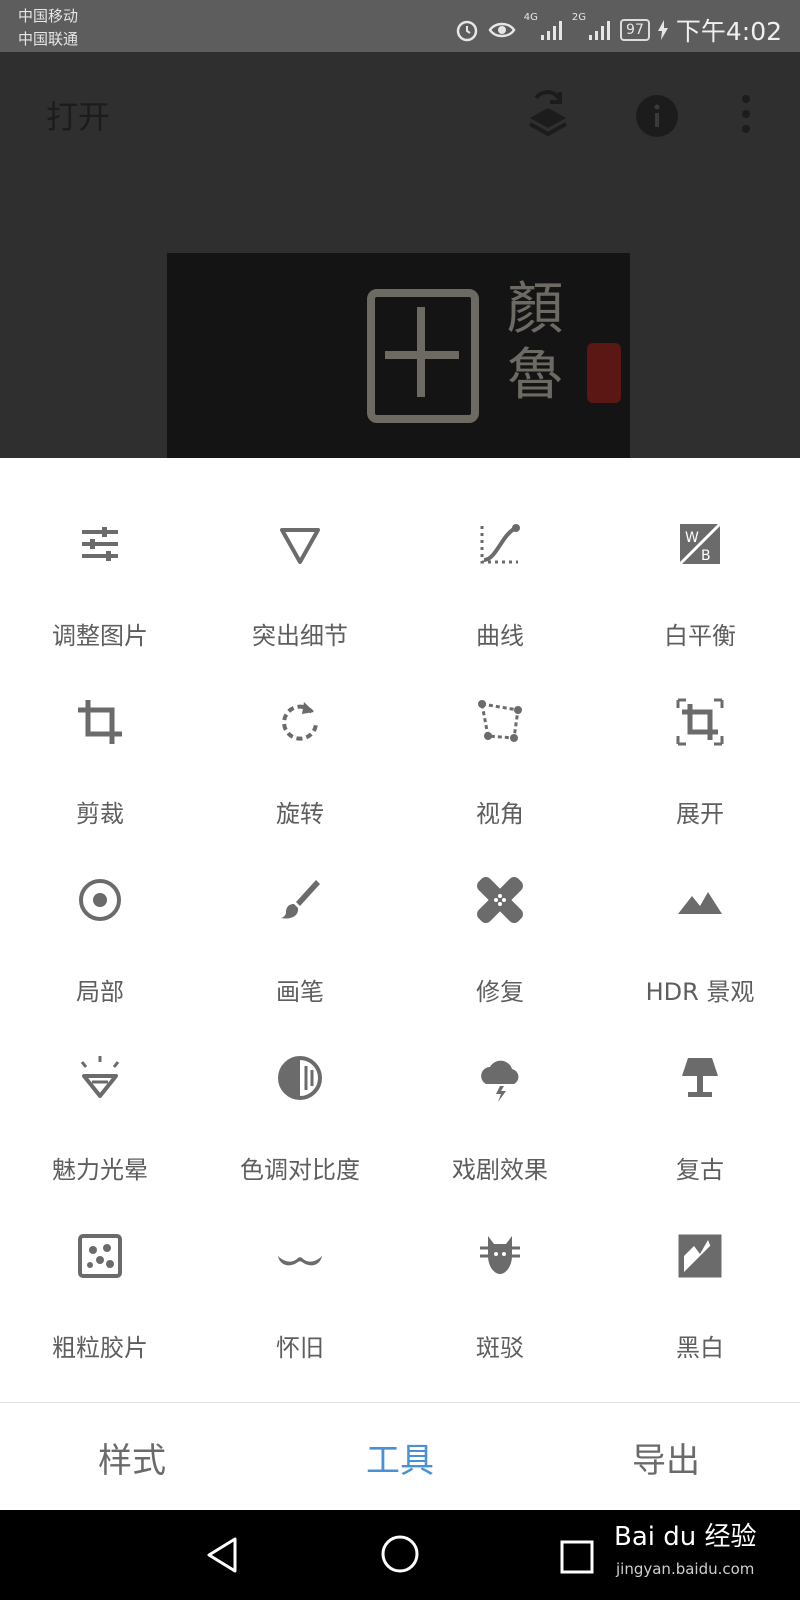 This screenshot has width=800, height=1600. Describe the element at coordinates (548, 117) in the screenshot. I see `layers-icon` at that location.